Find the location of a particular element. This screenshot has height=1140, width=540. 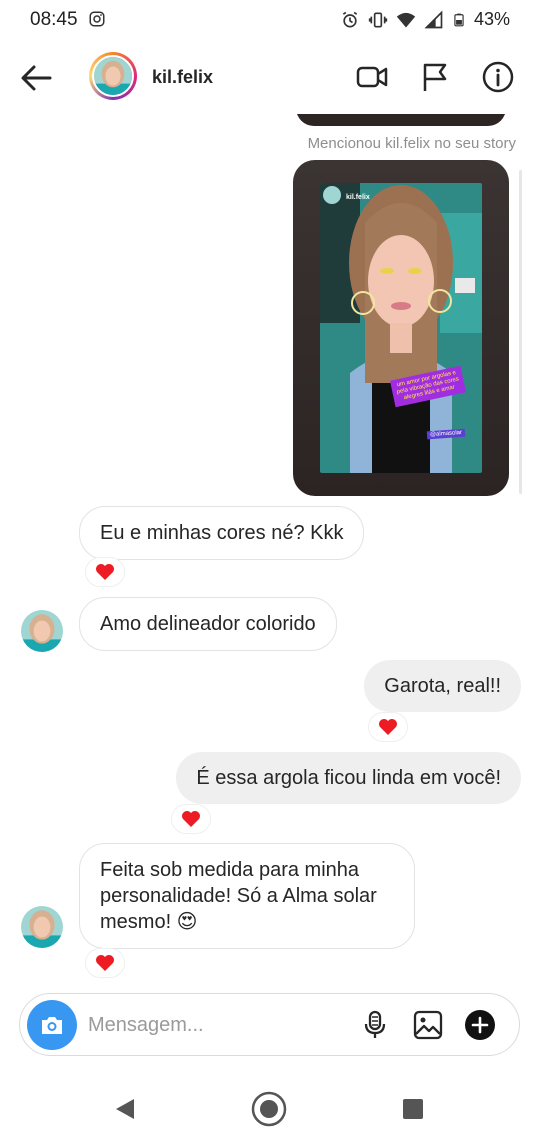

microphone-icon is located at coordinates (375, 1025).